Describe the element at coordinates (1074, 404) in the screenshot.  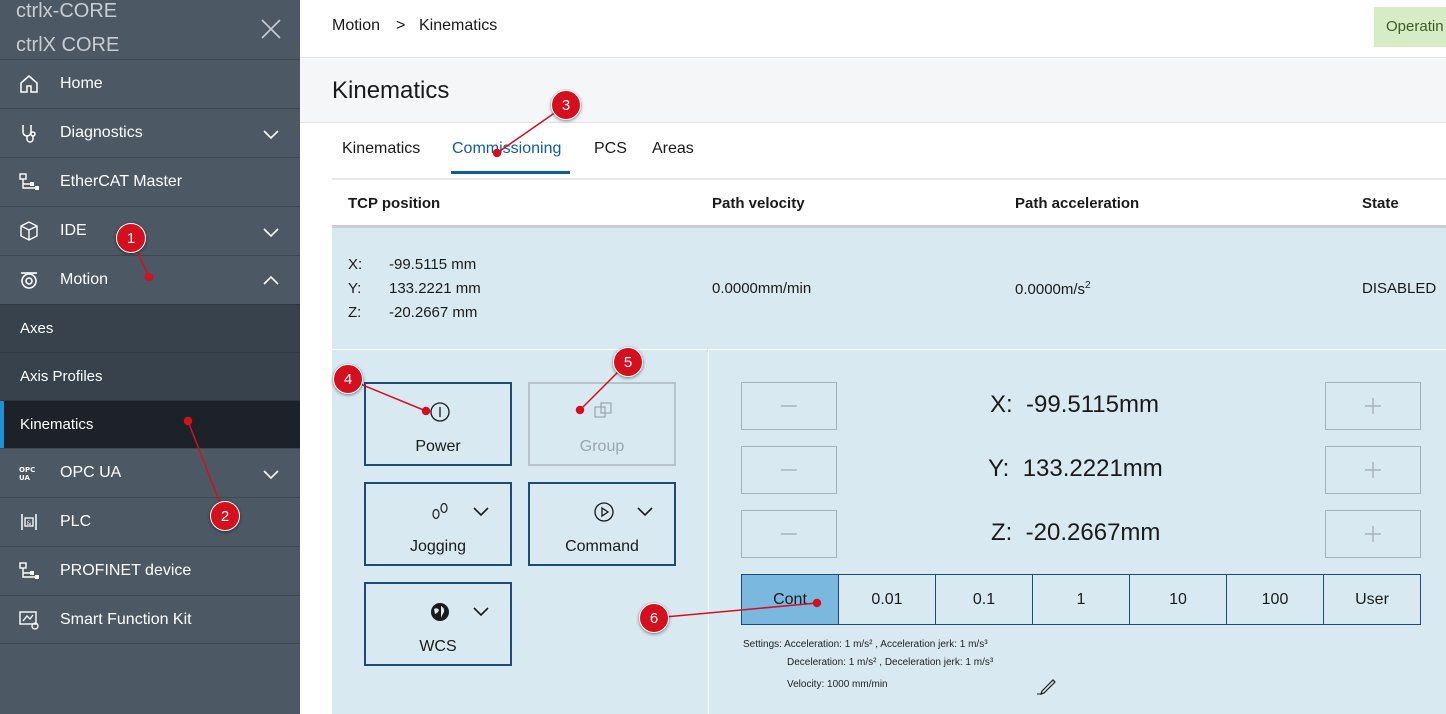
I see `jog-x-coordinate: X: -99.5115mm` at that location.